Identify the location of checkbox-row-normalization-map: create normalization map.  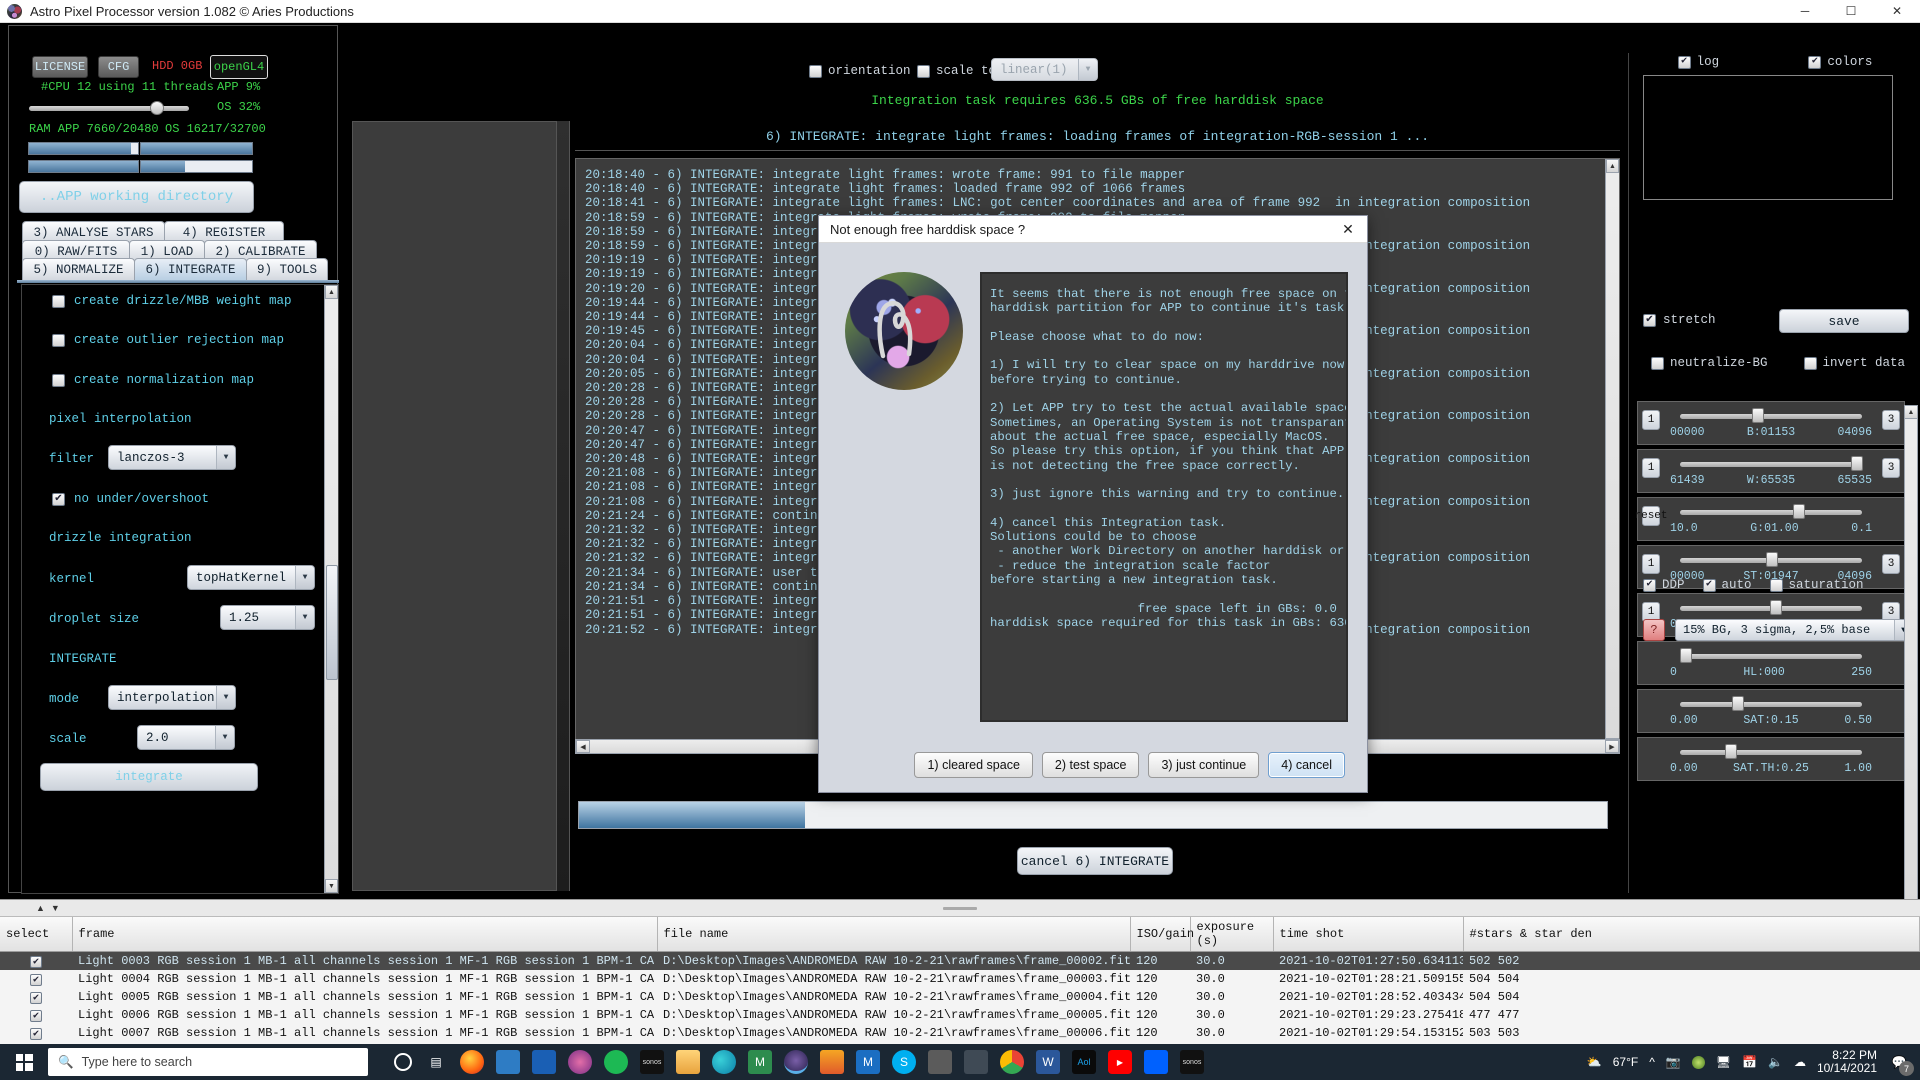
(153, 380).